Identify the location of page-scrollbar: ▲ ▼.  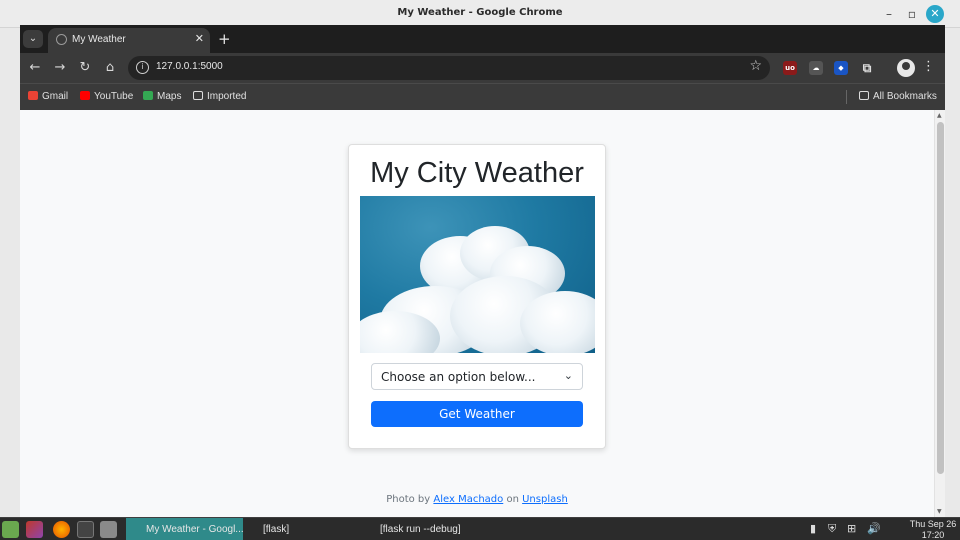
(939, 313).